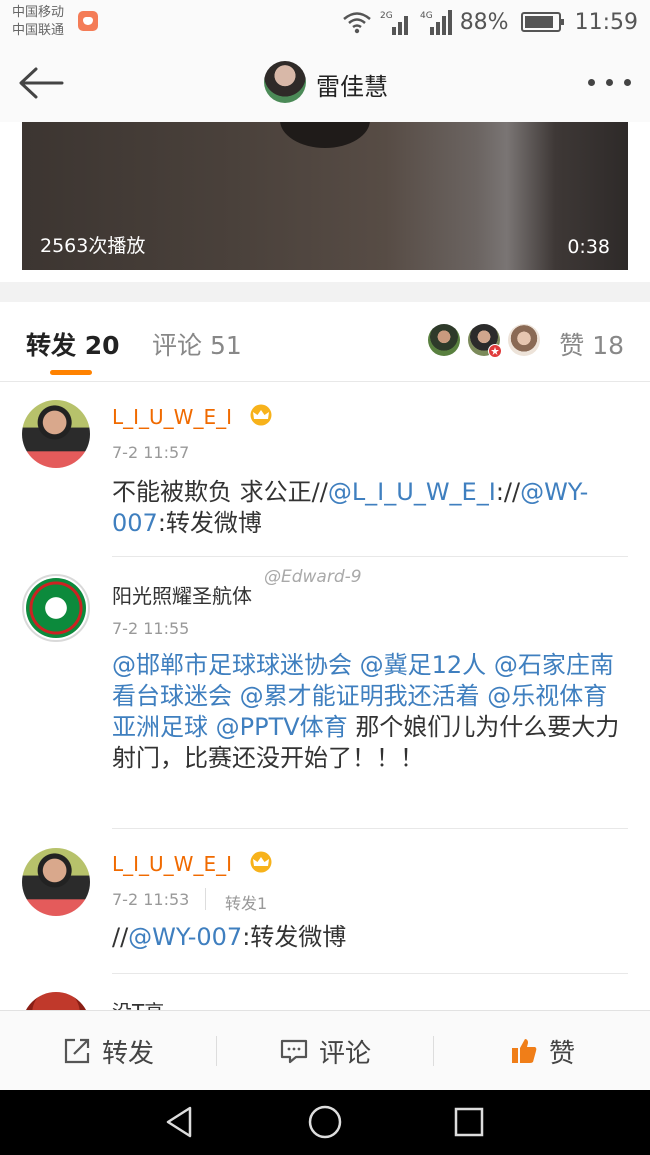 Image resolution: width=650 pixels, height=1155 pixels. What do you see at coordinates (77, 1051) in the screenshot?
I see `repost-icon` at bounding box center [77, 1051].